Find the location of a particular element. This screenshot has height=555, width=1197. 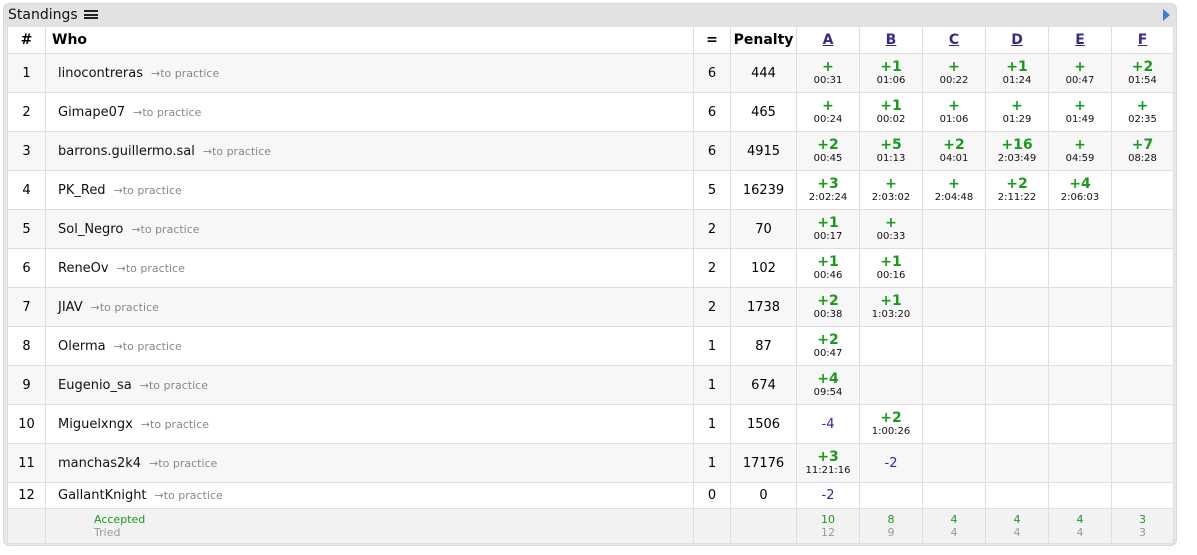

expand-arrow-icon is located at coordinates (1166, 15).